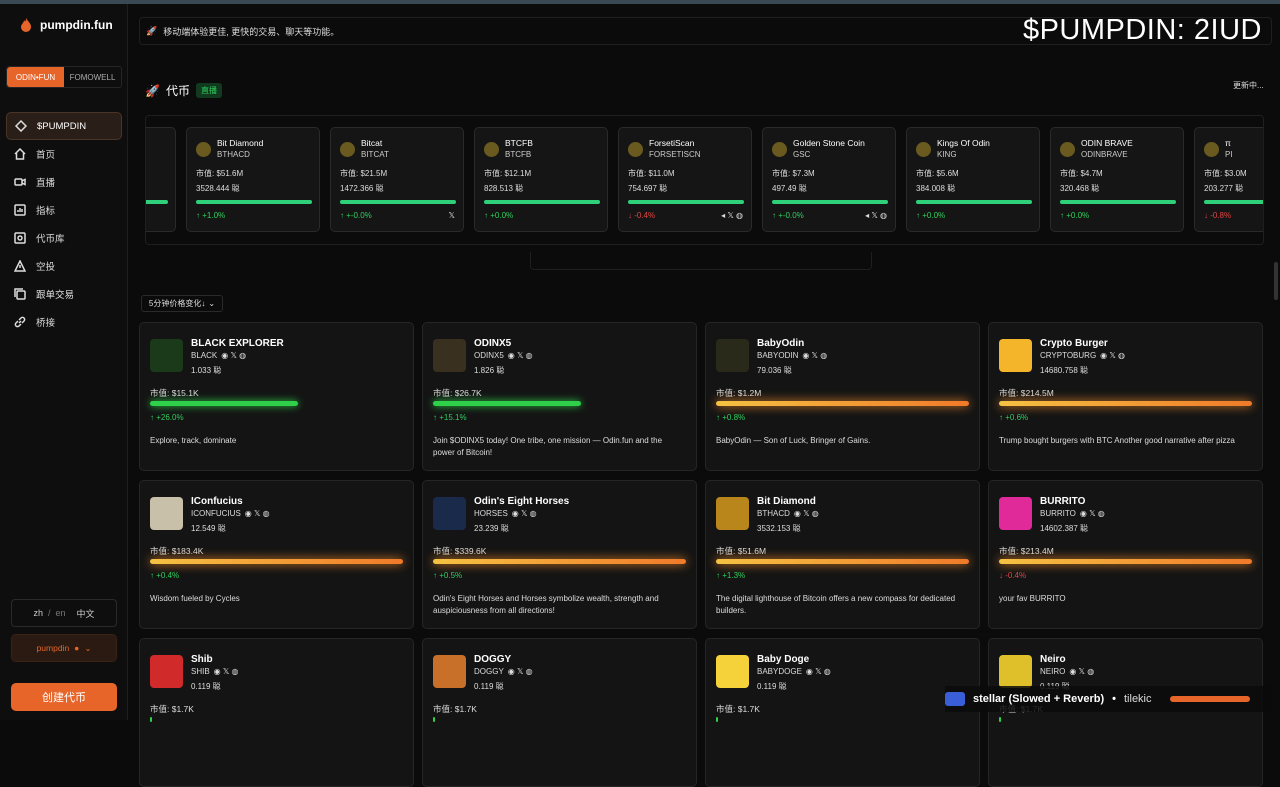 Image resolution: width=1280 pixels, height=787 pixels. Describe the element at coordinates (182, 303) in the screenshot. I see `sort-select: 5分钟价格变化↓ ⌄` at that location.